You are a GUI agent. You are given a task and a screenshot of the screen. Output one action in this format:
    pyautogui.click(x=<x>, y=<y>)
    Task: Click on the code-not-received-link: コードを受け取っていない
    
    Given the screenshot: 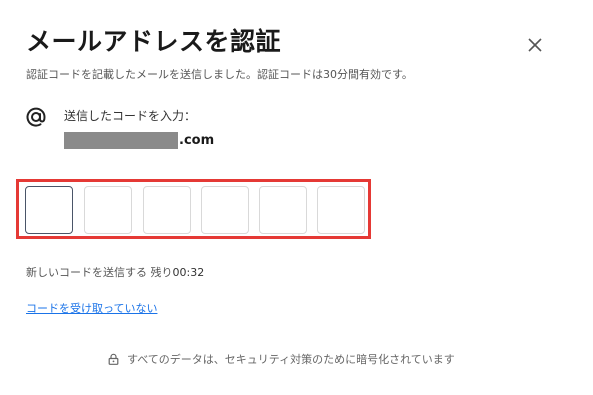 What is the action you would take?
    pyautogui.click(x=91, y=308)
    